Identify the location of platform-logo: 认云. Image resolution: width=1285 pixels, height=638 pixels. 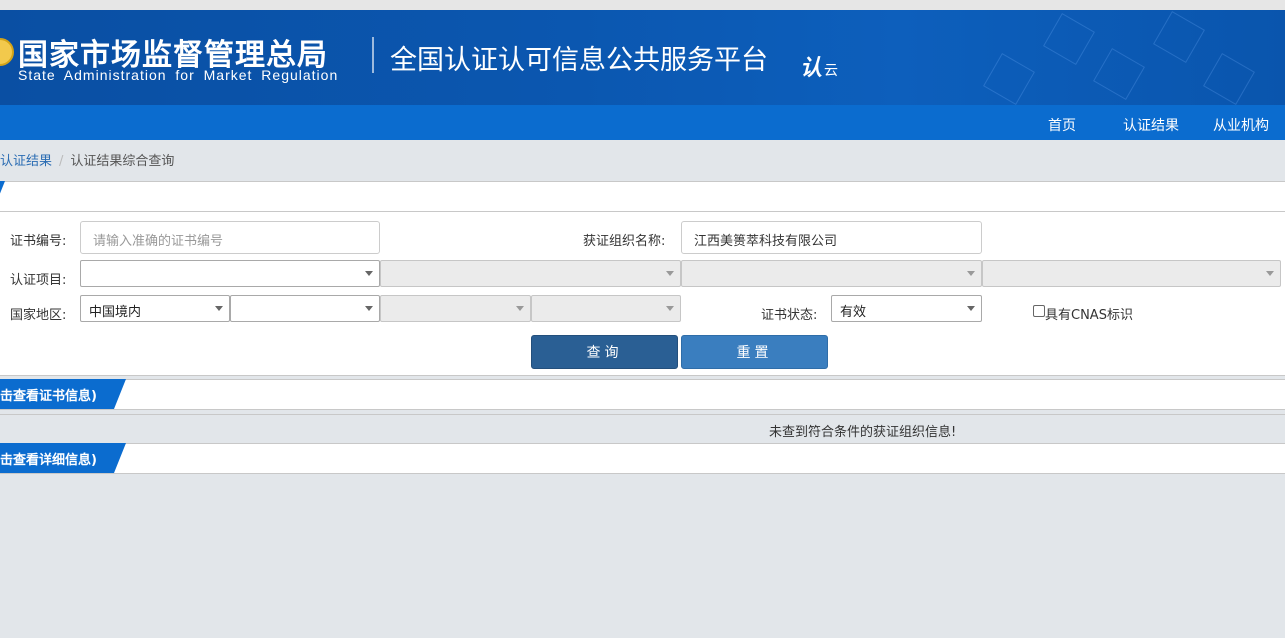
(819, 66).